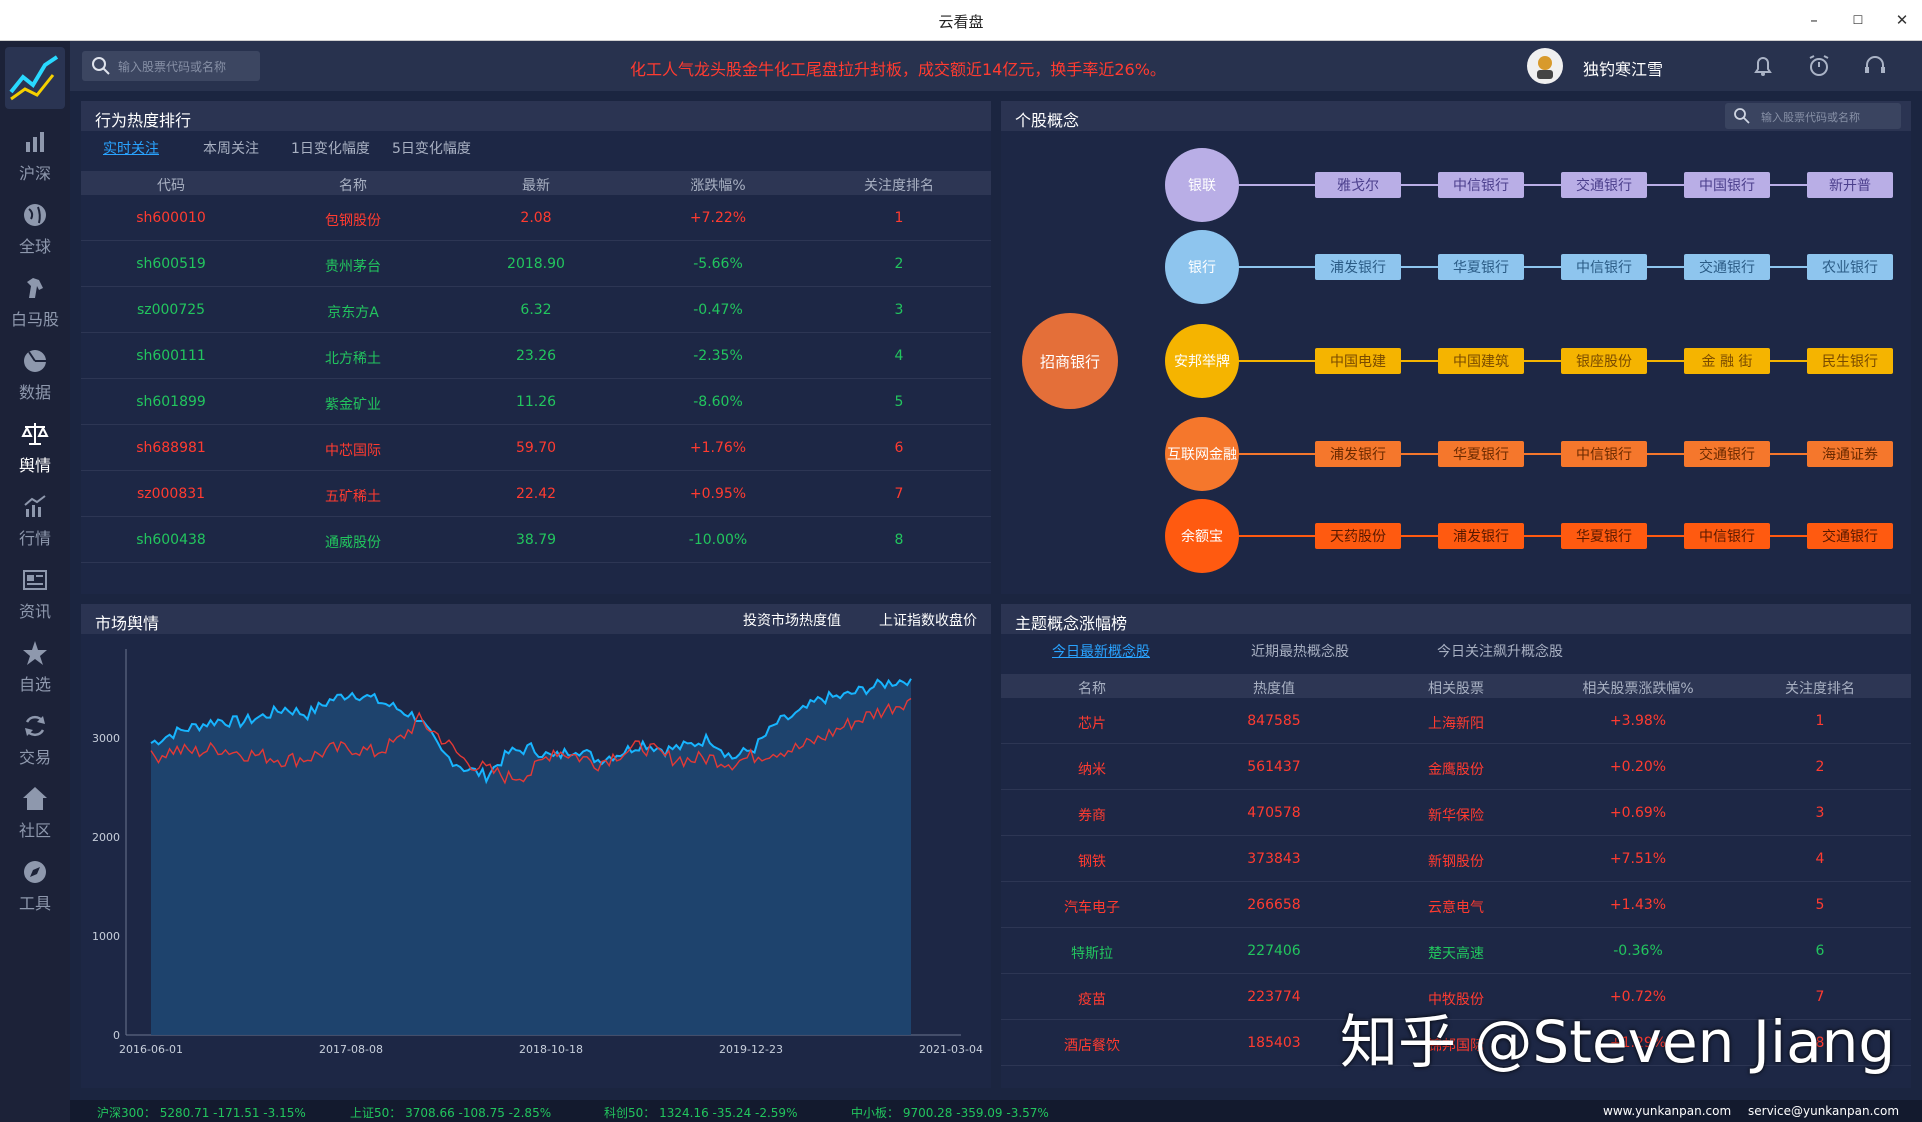 This screenshot has height=1122, width=1922. I want to click on site-link: www.yunkanpan.com, so click(1667, 1111).